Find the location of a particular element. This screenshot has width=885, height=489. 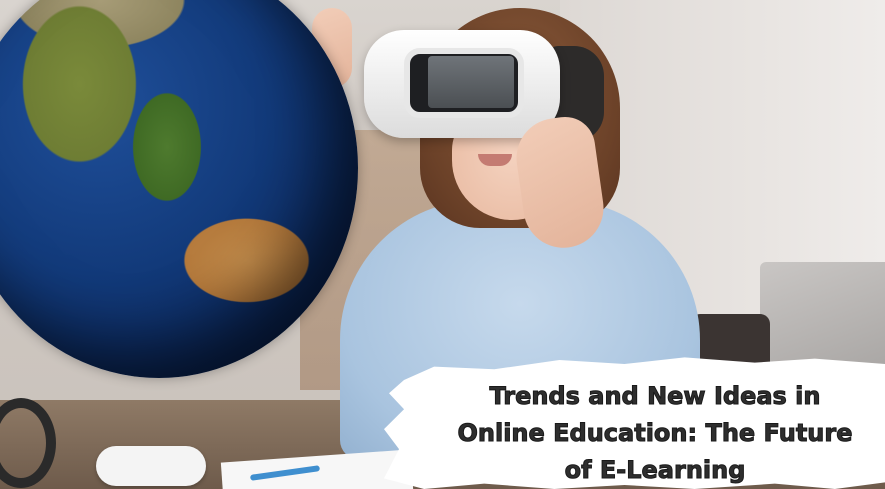

caption-line-2: Online Education: The Future is located at coordinates (655, 433).